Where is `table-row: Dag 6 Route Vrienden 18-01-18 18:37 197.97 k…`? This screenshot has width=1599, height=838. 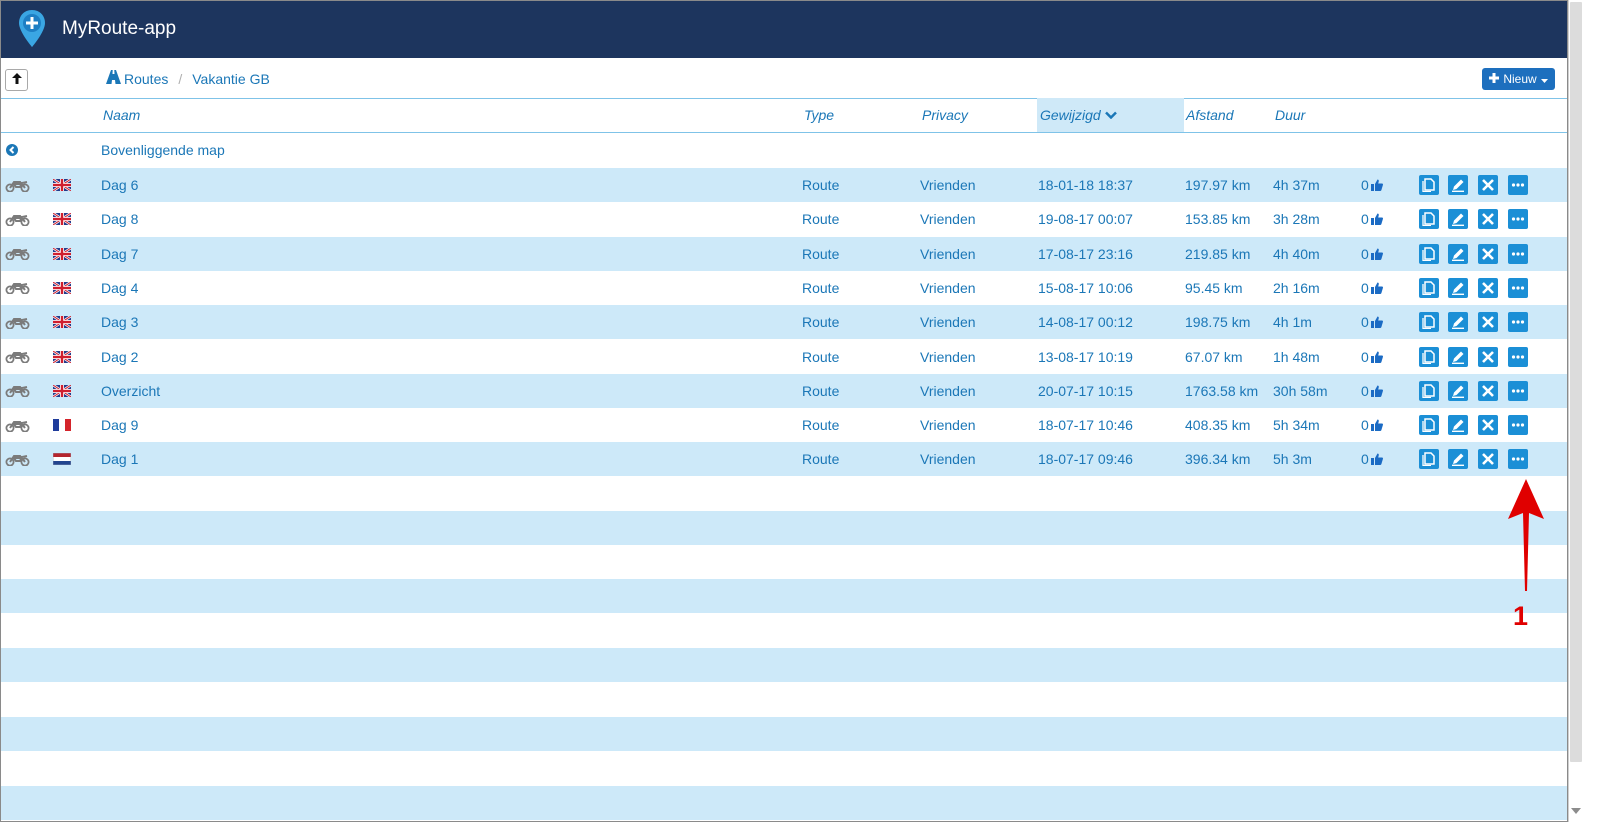 table-row: Dag 6 Route Vrienden 18-01-18 18:37 197.97 k… is located at coordinates (784, 185).